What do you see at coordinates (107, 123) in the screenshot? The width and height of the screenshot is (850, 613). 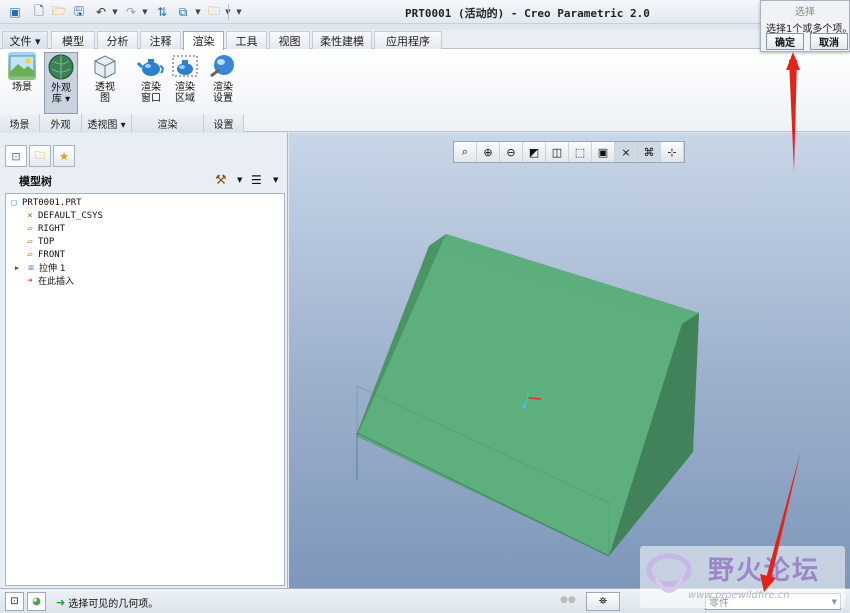 I see `group-perspective: 透视图 ▾` at bounding box center [107, 123].